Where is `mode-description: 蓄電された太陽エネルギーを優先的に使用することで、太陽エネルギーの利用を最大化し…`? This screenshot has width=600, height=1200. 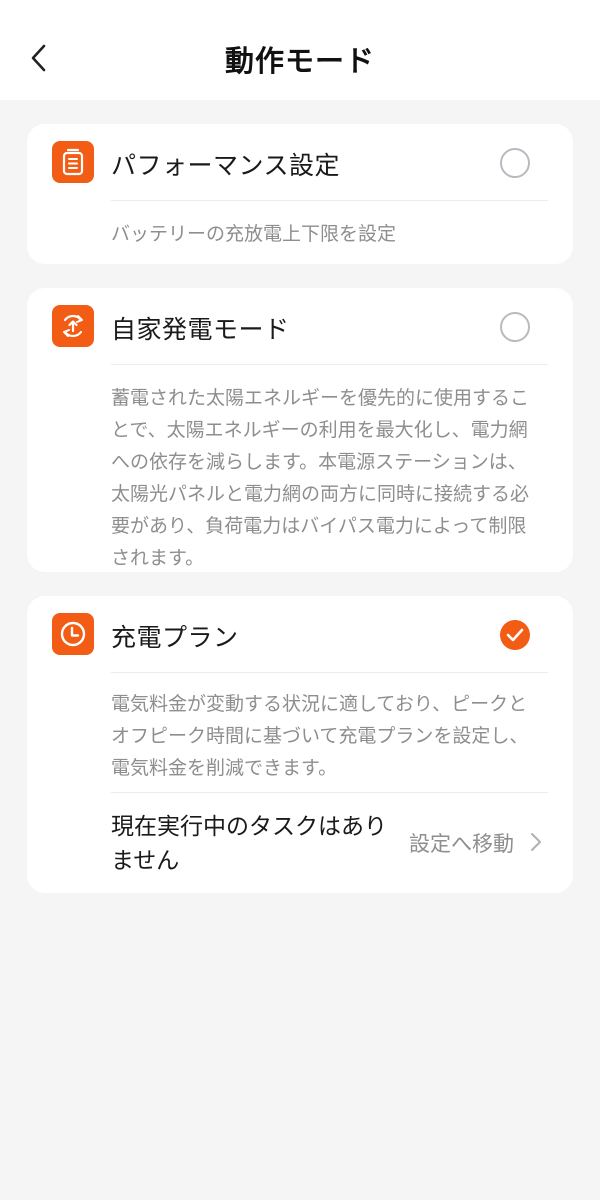
mode-description: 蓄電された太陽エネルギーを優先的に使用することで、太陽エネルギーの利用を最大化し… is located at coordinates (320, 478).